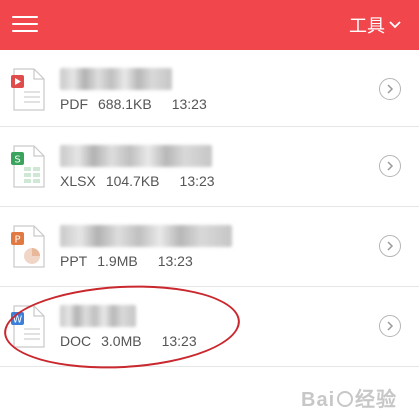 Image resolution: width=419 pixels, height=418 pixels. I want to click on file-size: 3.0MB, so click(121, 341).